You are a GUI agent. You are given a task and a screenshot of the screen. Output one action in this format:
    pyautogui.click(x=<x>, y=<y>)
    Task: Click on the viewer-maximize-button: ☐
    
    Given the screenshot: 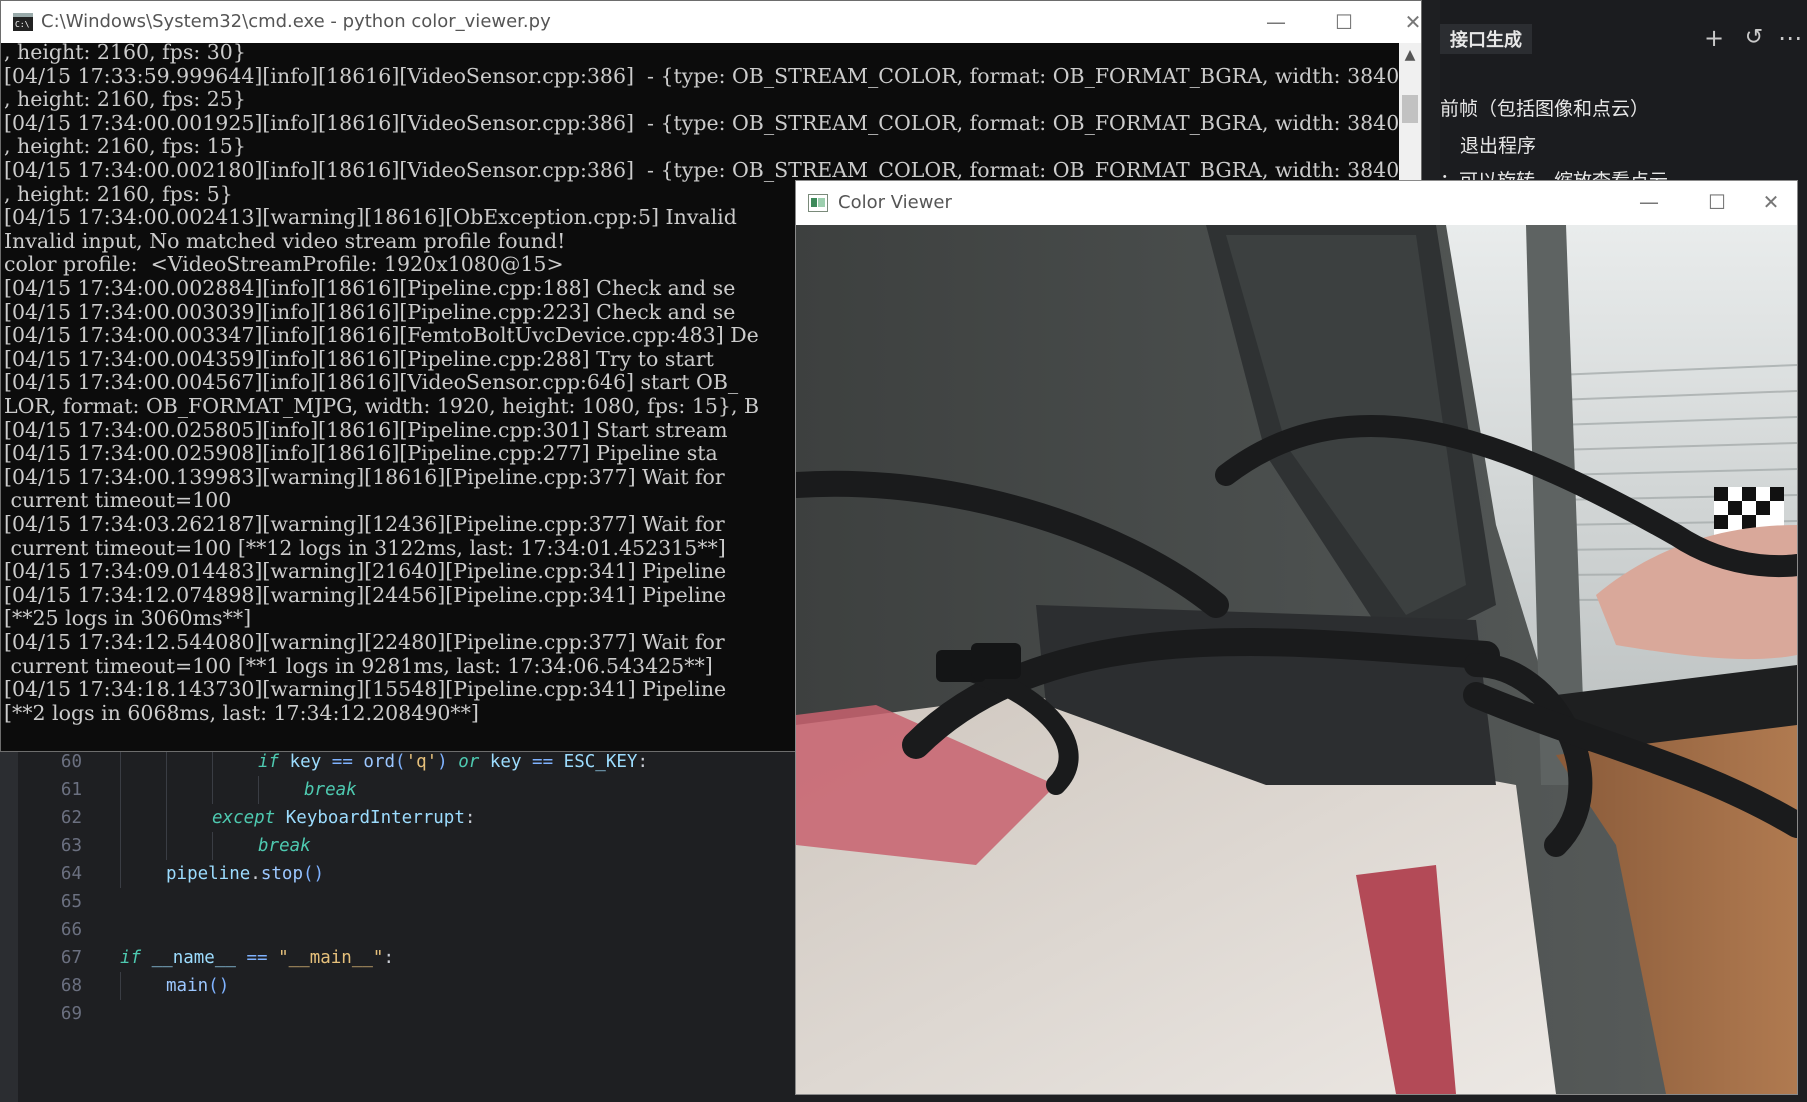 What is the action you would take?
    pyautogui.click(x=1717, y=202)
    